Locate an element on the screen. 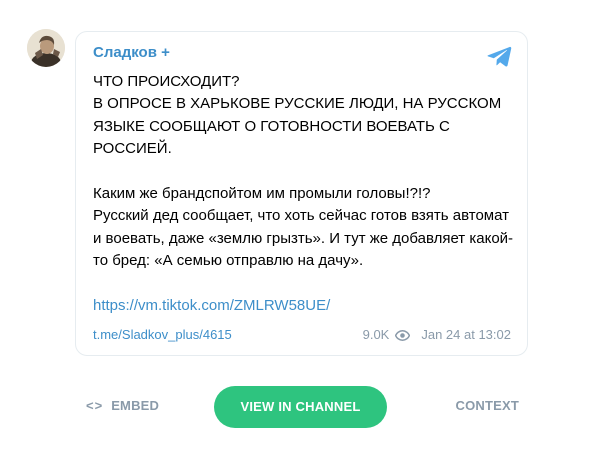 The width and height of the screenshot is (609, 469). views-count: 9.0K is located at coordinates (376, 334).